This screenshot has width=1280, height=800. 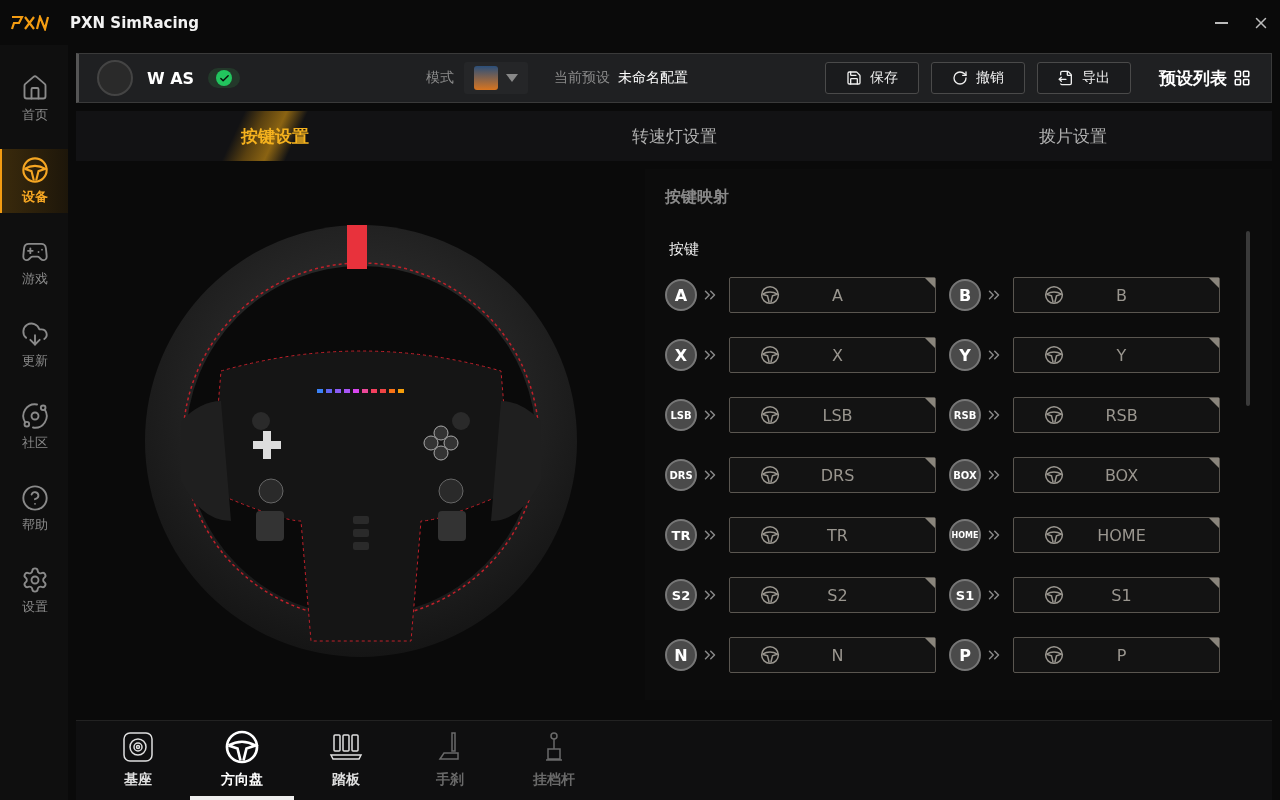 I want to click on device-thumbnail, so click(x=115, y=78).